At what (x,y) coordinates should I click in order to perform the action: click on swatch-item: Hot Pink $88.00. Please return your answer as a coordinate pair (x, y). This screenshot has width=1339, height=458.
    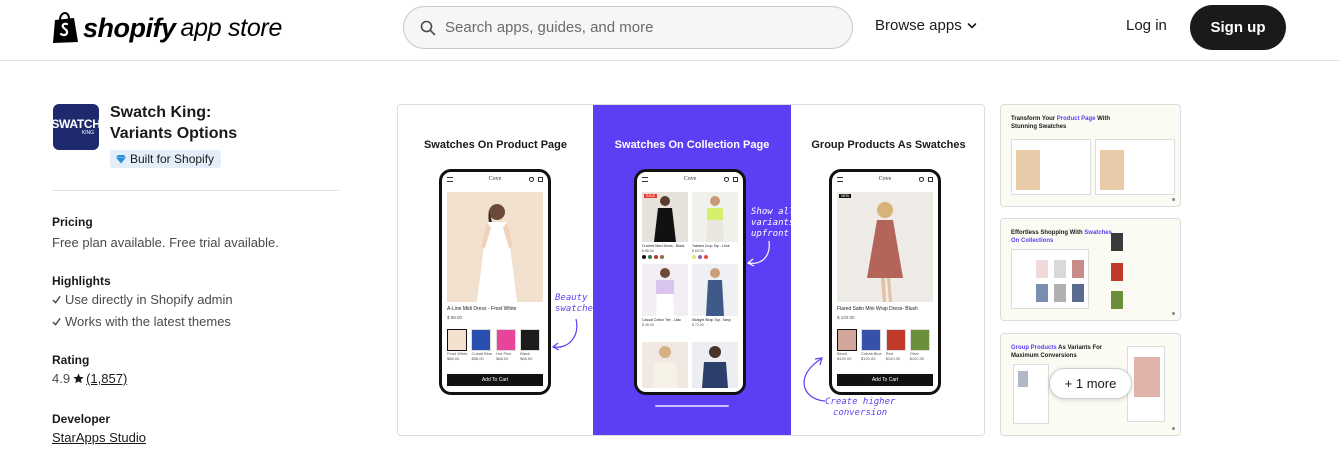
    Looking at the image, I should click on (506, 345).